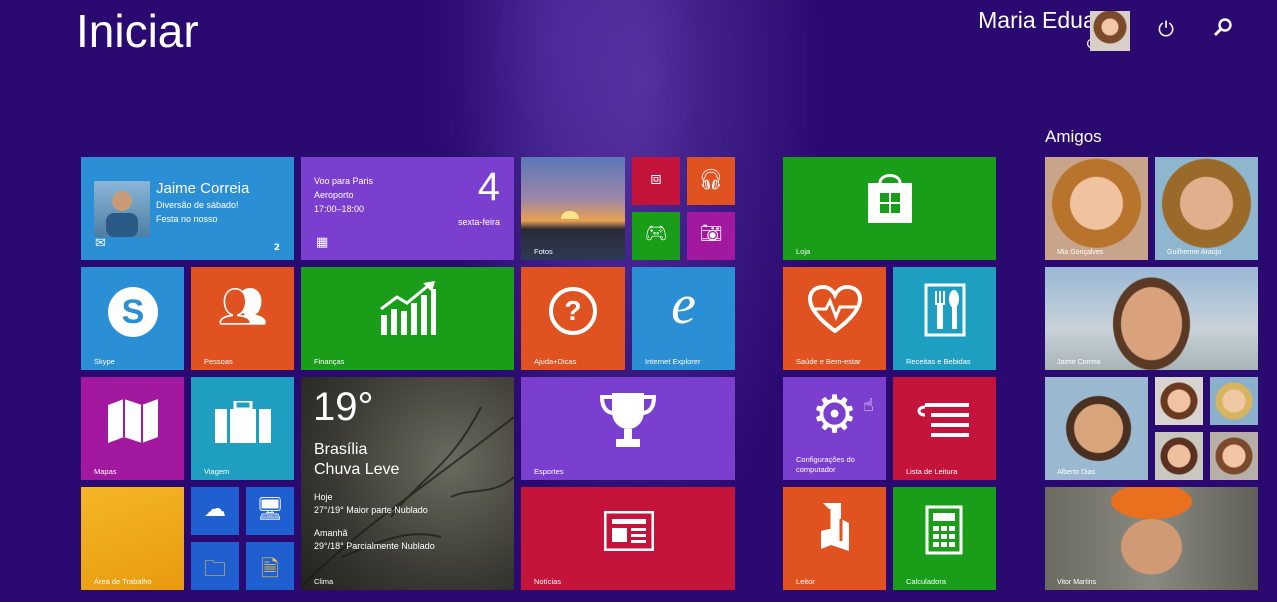 This screenshot has width=1277, height=602. I want to click on store-tile: Loja, so click(889, 208).